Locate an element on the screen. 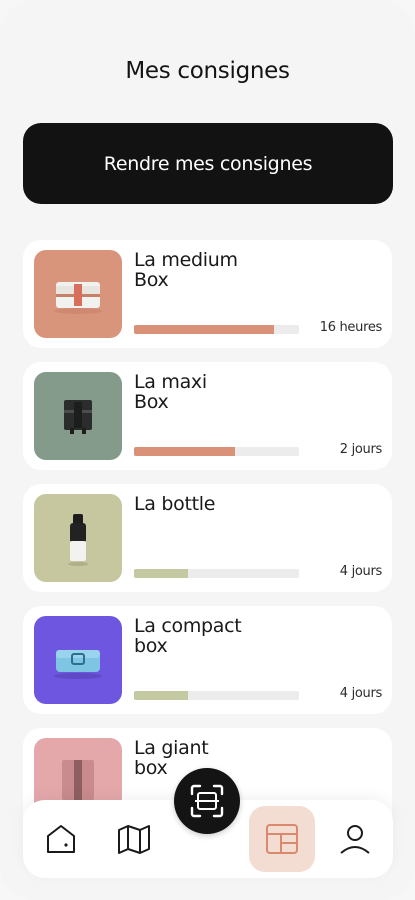 The image size is (415, 900). consigne-name: La maxi Box is located at coordinates (170, 392).